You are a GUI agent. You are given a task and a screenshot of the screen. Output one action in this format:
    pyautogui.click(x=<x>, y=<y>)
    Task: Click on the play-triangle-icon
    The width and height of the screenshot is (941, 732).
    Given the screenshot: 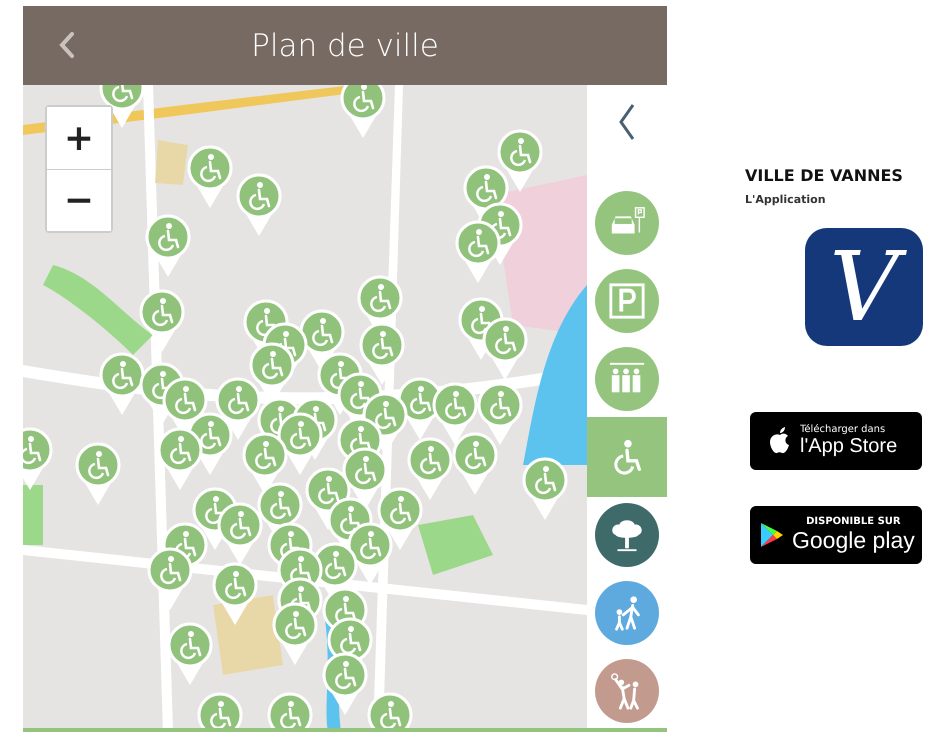 What is the action you would take?
    pyautogui.click(x=772, y=535)
    